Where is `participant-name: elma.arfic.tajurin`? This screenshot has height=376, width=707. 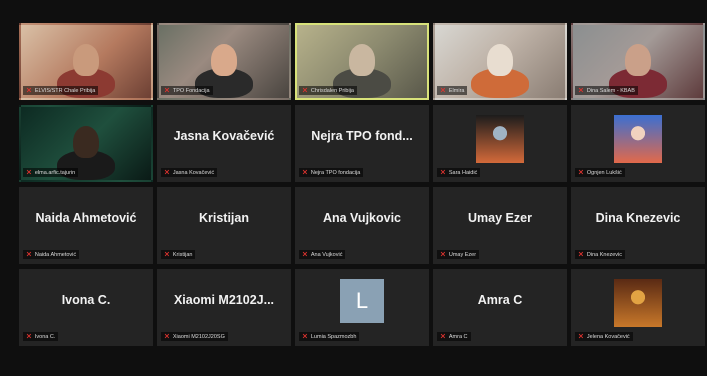
participant-name: elma.arfic.tajurin is located at coordinates (55, 172).